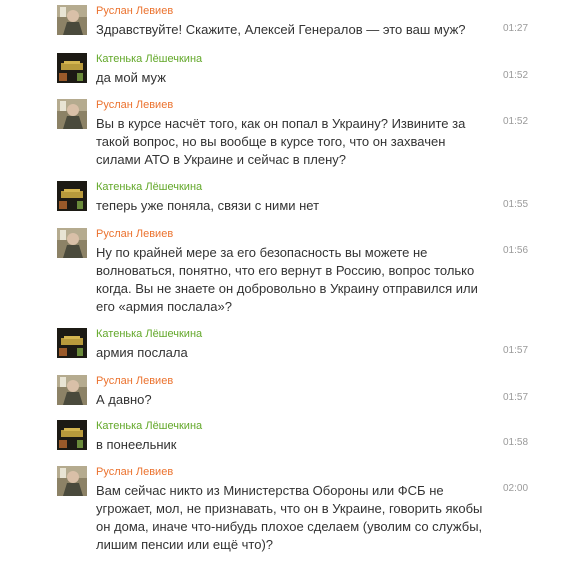  What do you see at coordinates (208, 205) in the screenshot?
I see `message-text: теперь уже поняла, связи с ними нет` at bounding box center [208, 205].